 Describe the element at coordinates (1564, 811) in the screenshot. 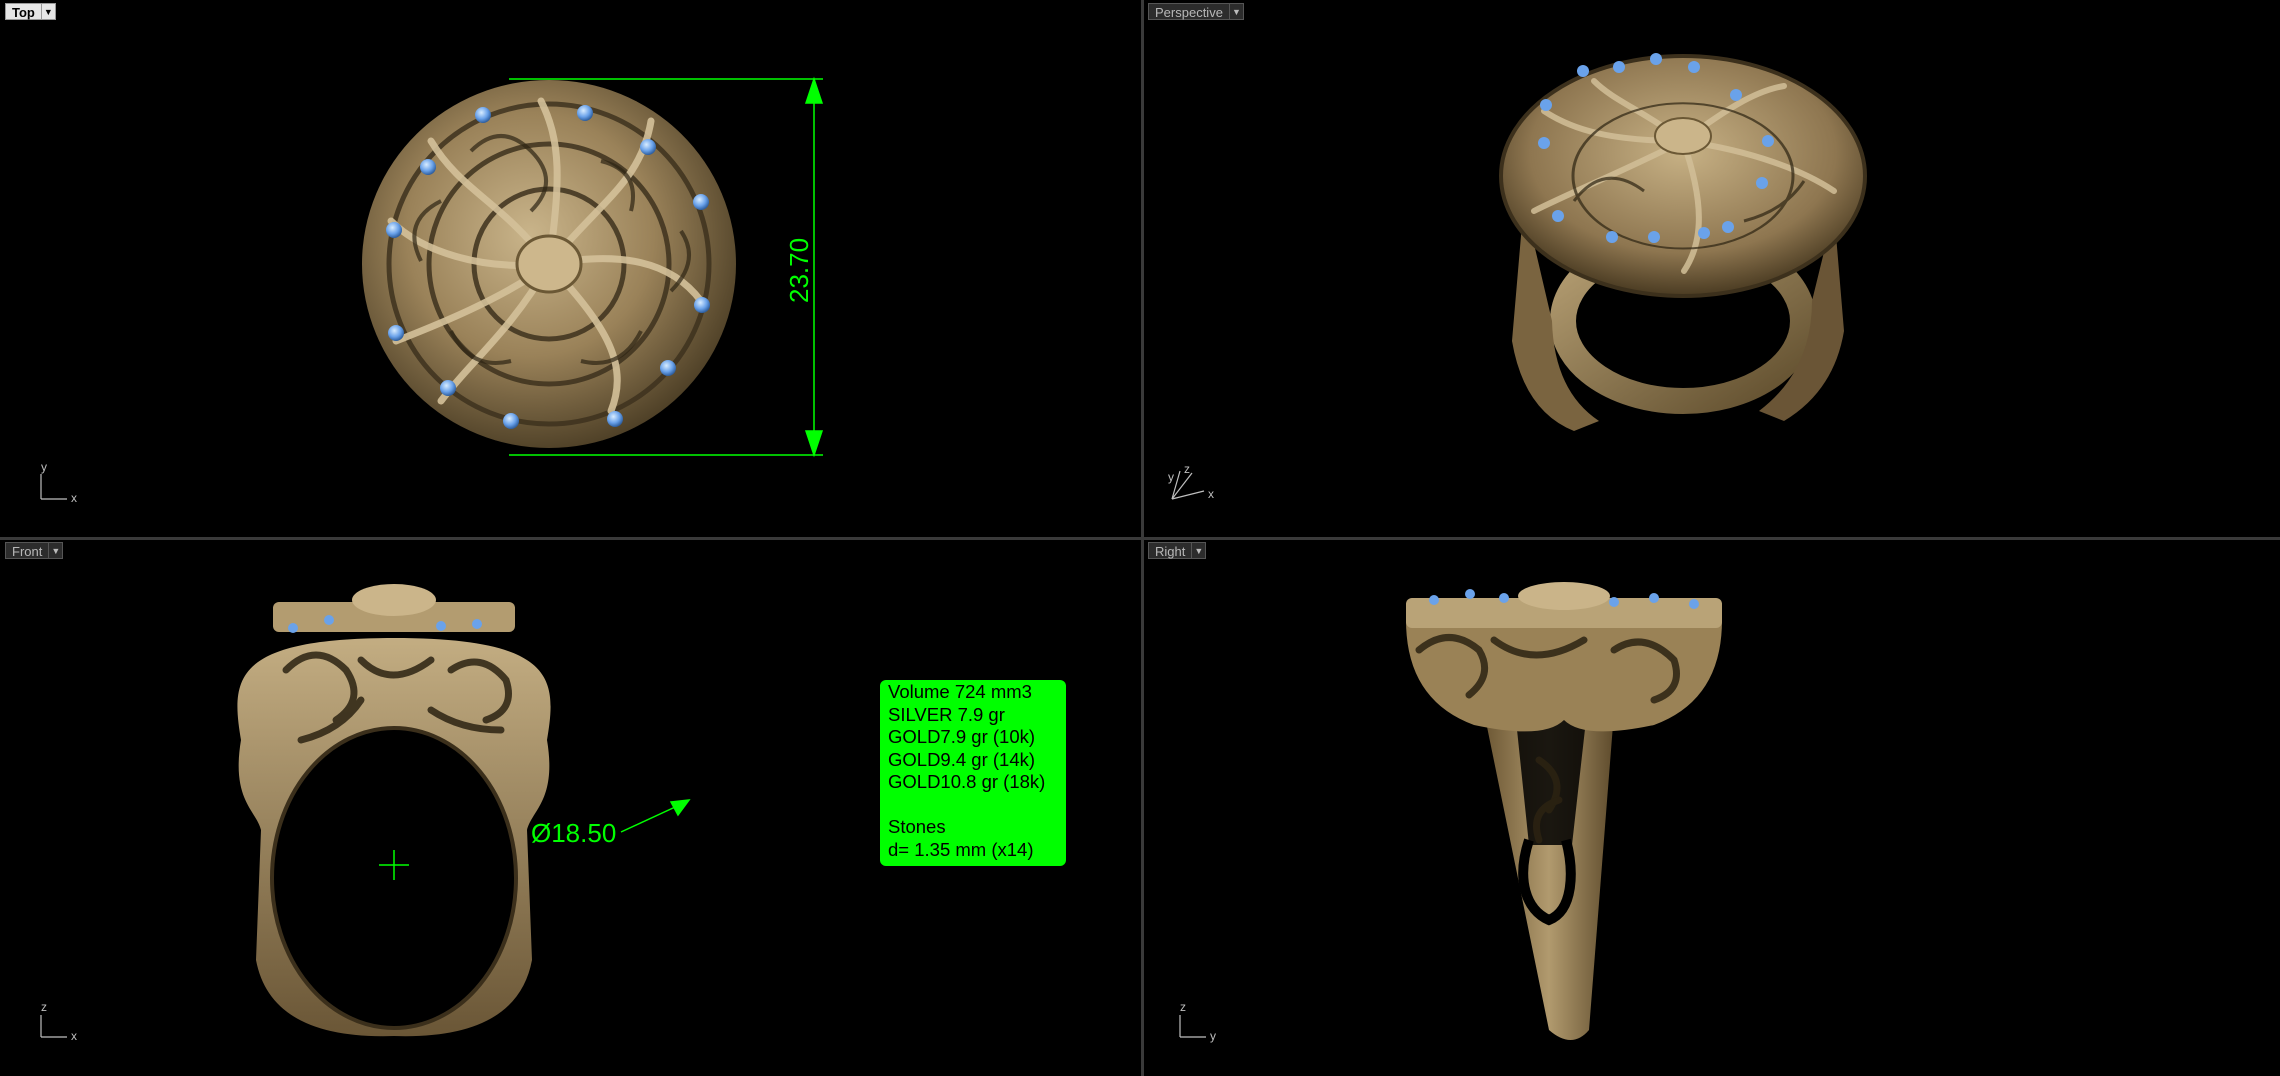

I see `ring-right-shape` at that location.